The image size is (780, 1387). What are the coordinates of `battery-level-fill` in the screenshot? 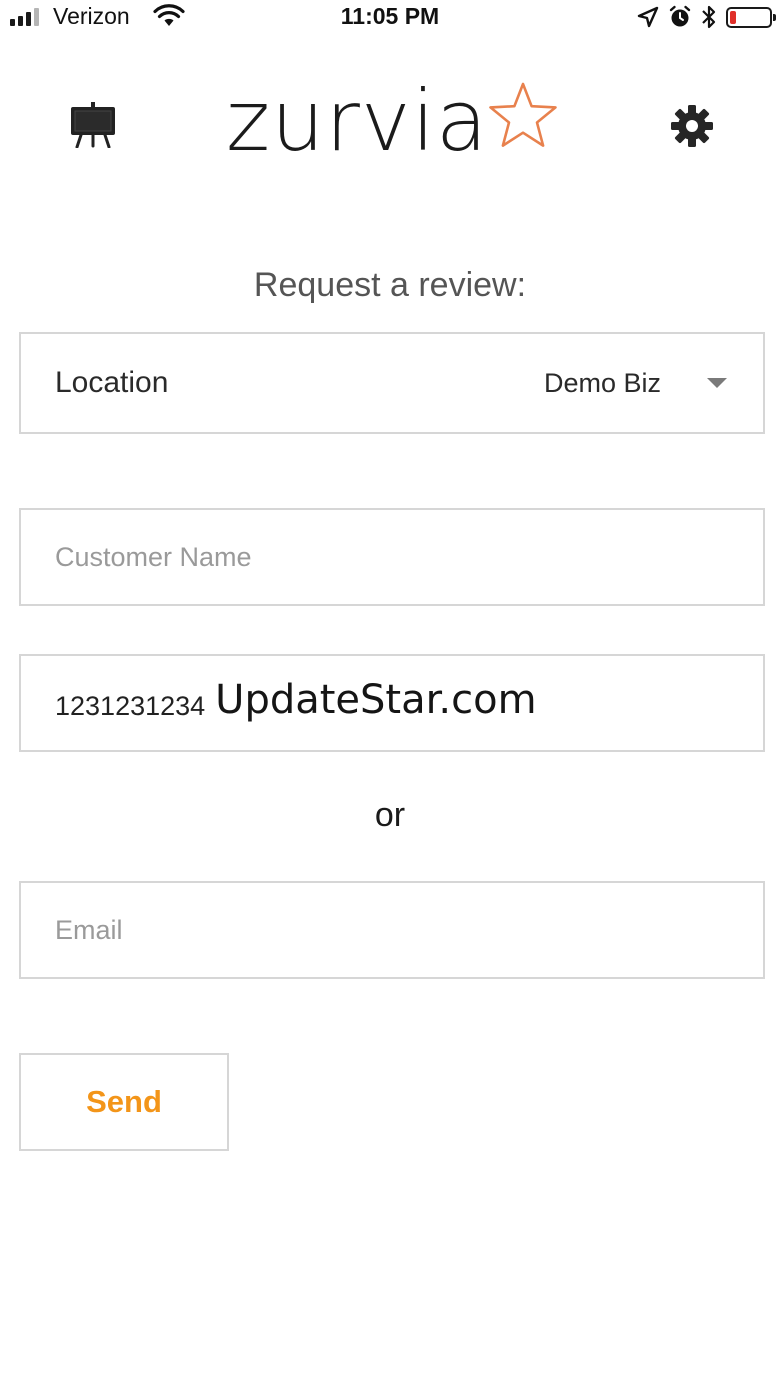 It's located at (733, 17).